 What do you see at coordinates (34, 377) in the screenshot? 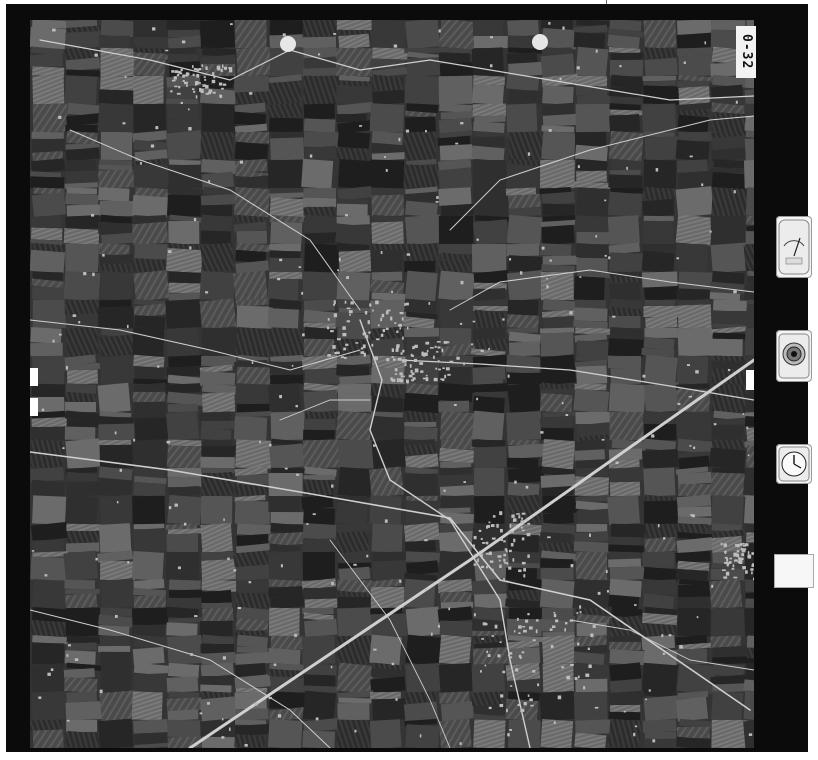
I see `frame-notch-left-upper` at bounding box center [34, 377].